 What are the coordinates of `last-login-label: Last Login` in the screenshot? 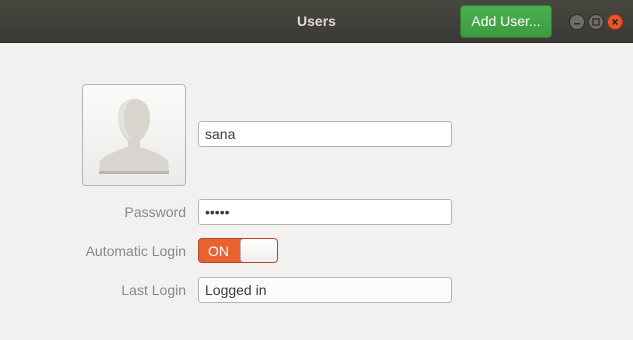 It's located at (153, 290).